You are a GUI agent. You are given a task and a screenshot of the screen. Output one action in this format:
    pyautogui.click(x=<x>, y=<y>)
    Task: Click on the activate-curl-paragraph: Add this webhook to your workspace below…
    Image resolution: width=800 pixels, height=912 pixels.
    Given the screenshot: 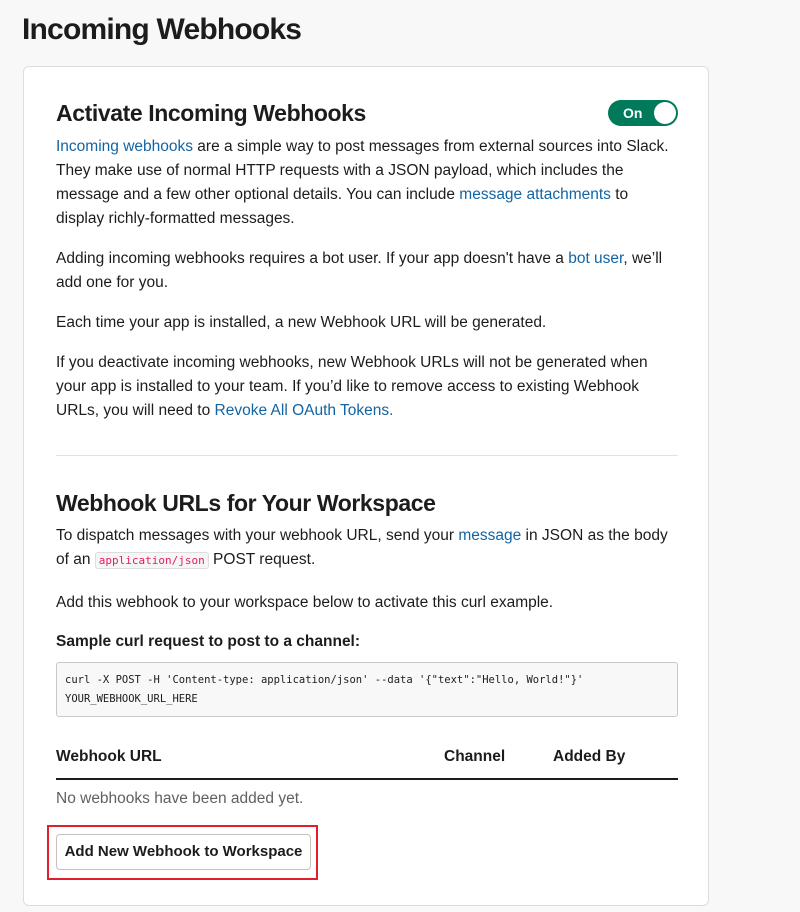 What is the action you would take?
    pyautogui.click(x=305, y=602)
    